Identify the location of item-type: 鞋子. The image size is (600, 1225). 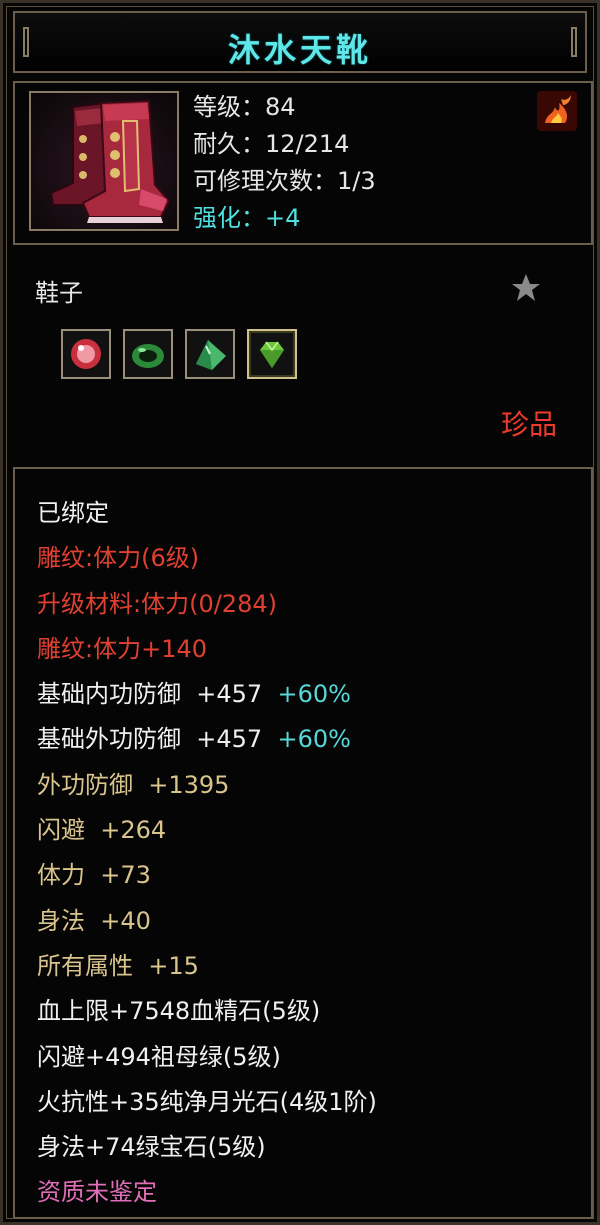
(59, 293).